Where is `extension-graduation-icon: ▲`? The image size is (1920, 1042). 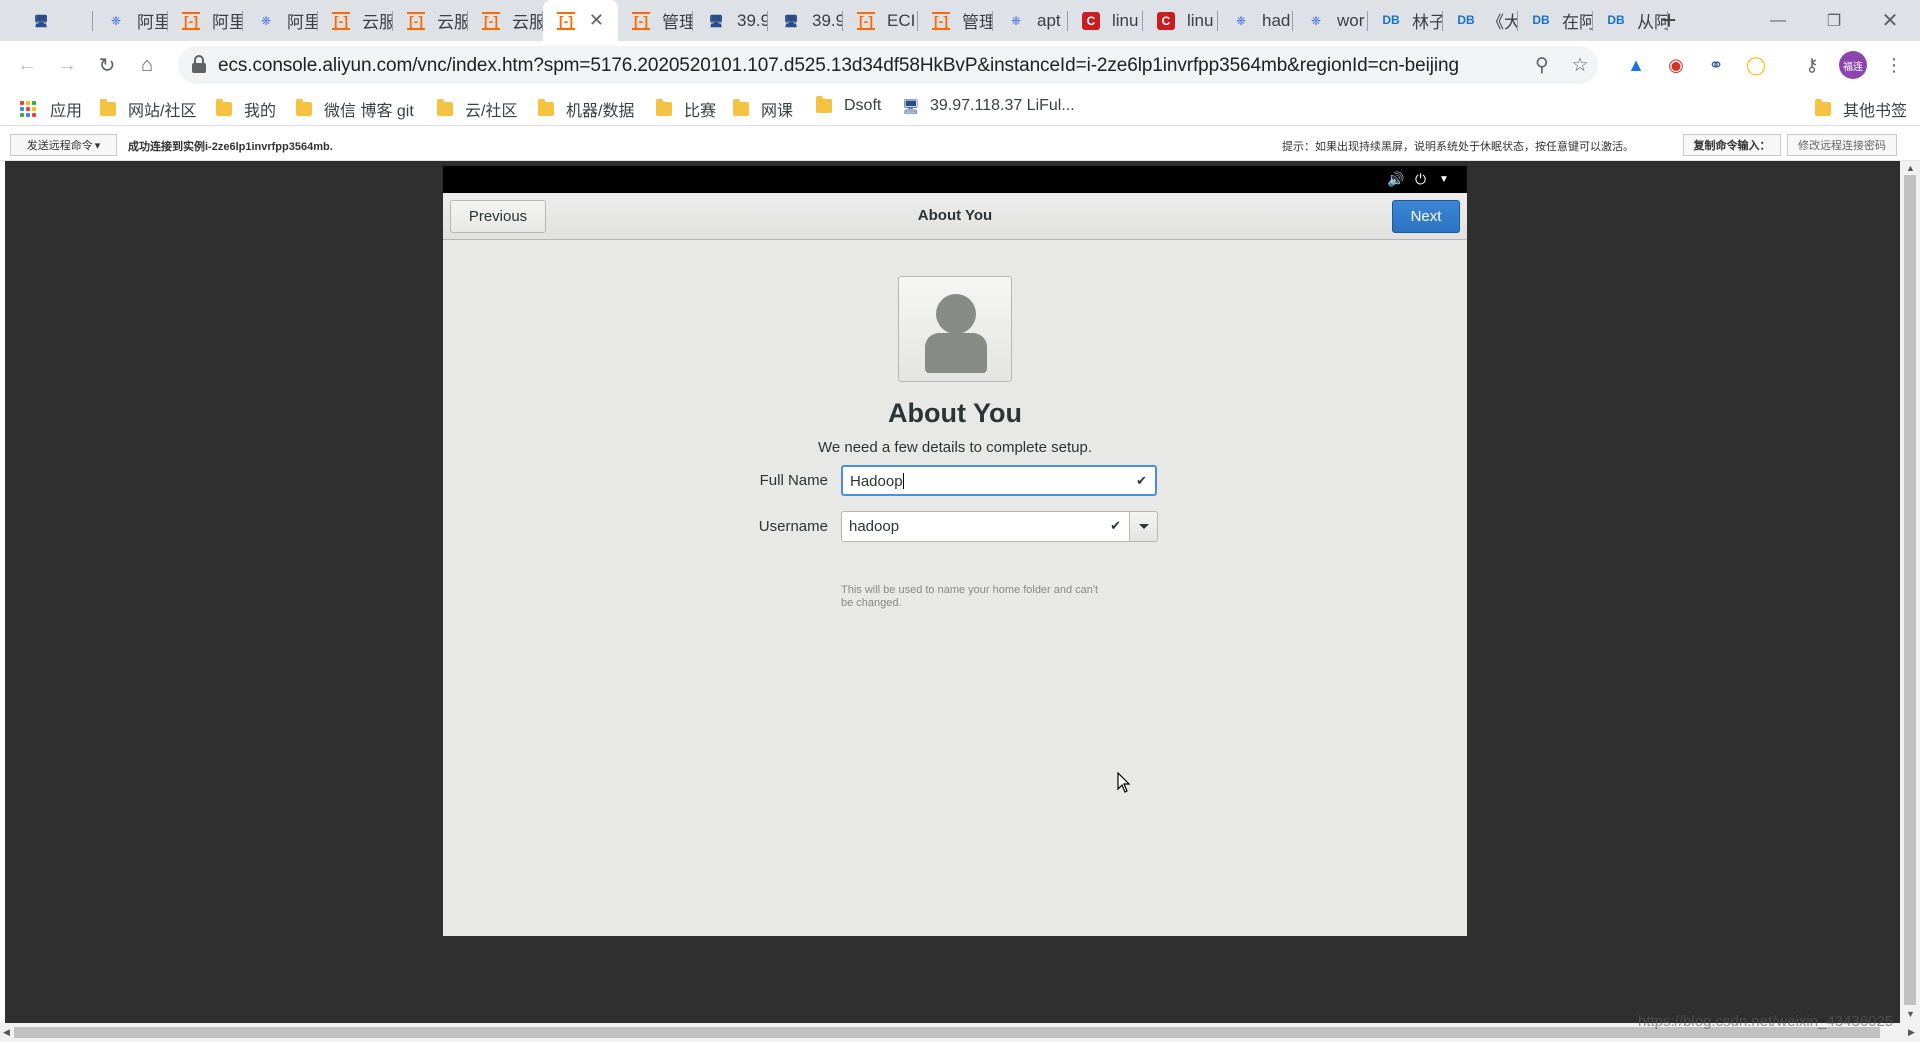
extension-graduation-icon: ▲ is located at coordinates (1636, 65).